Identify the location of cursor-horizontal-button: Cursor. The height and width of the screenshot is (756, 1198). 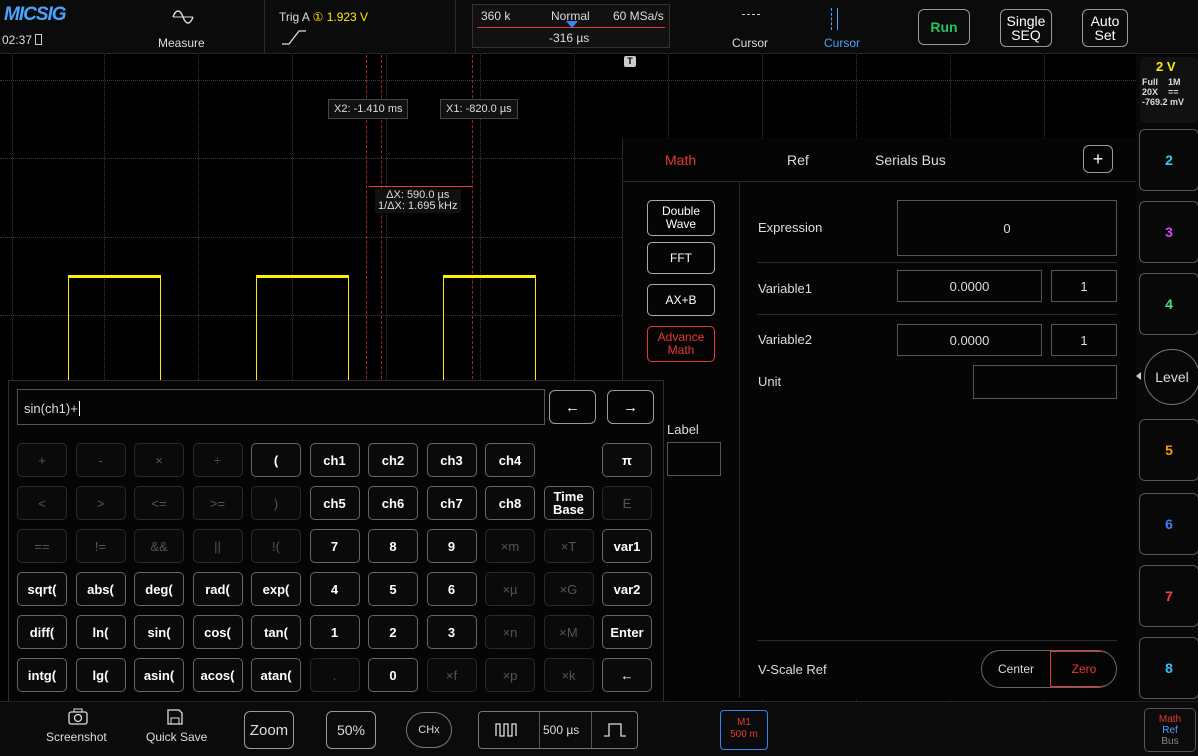
(764, 30).